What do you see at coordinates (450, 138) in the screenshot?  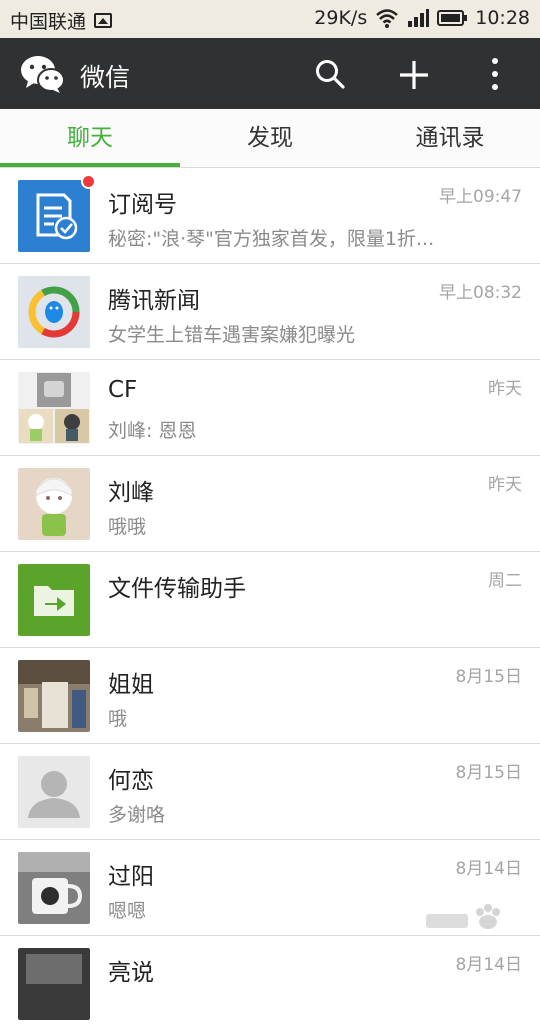 I see `tab-contacts: 通讯录` at bounding box center [450, 138].